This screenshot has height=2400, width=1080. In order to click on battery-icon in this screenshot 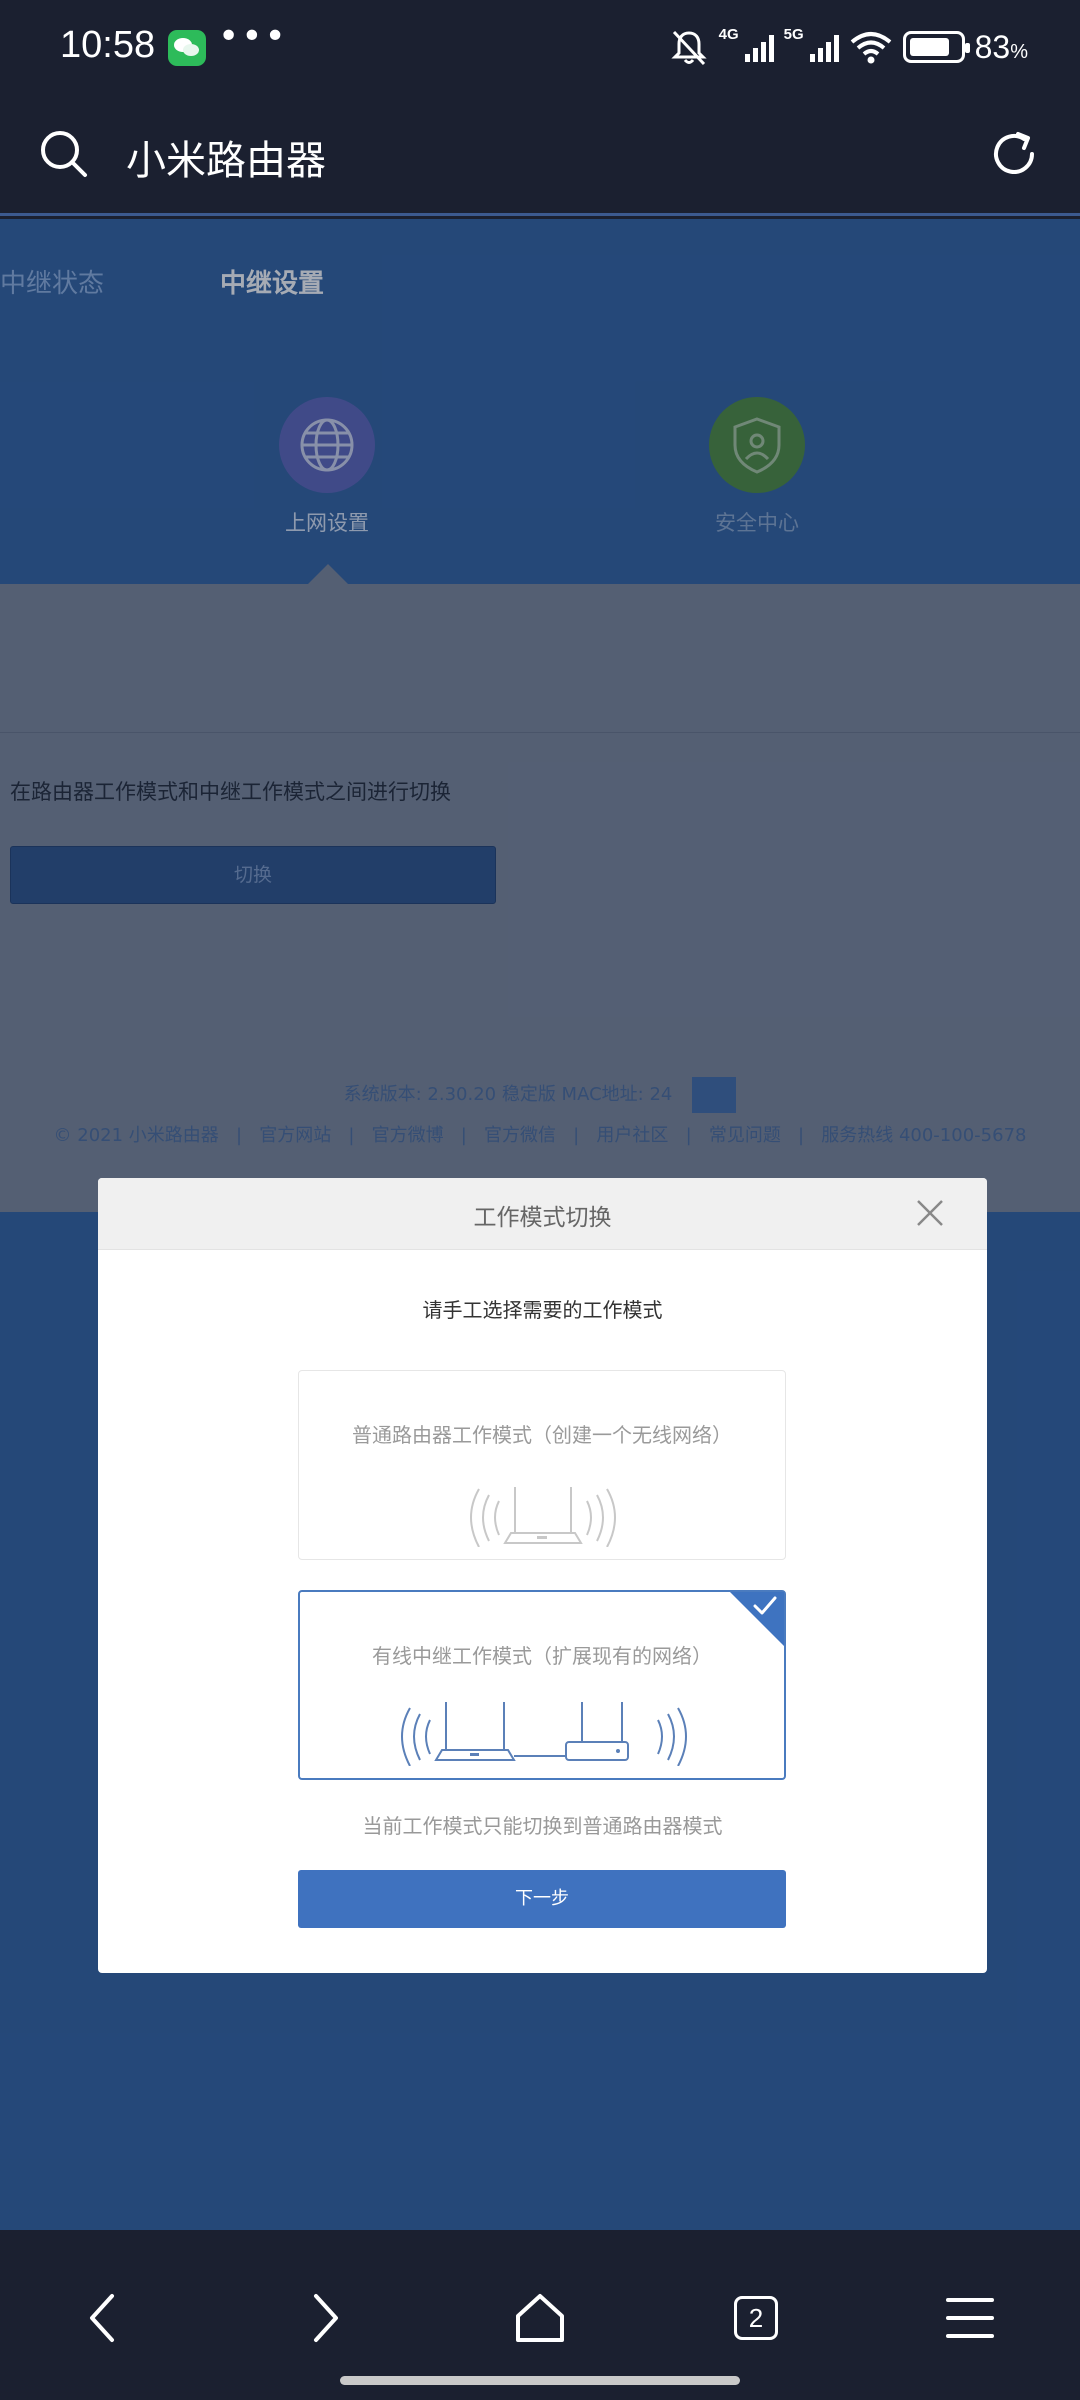, I will do `click(936, 47)`.